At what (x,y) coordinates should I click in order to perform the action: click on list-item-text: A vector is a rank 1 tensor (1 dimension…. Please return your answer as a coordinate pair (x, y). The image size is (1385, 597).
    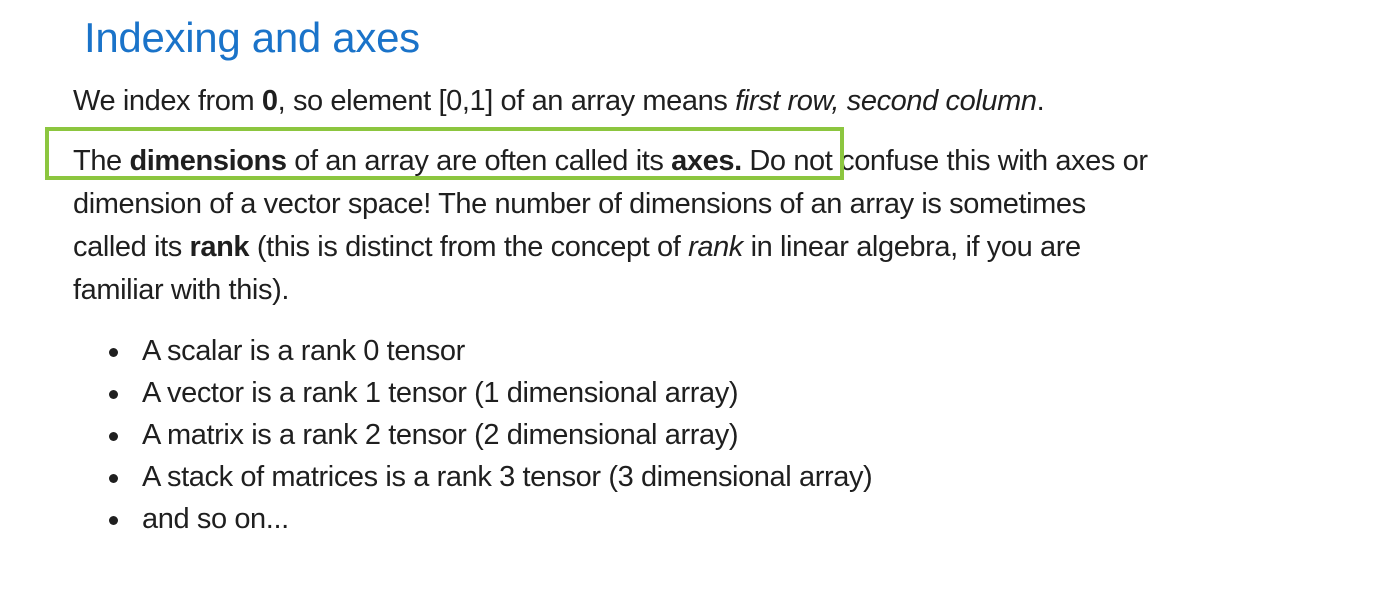
    Looking at the image, I should click on (440, 393).